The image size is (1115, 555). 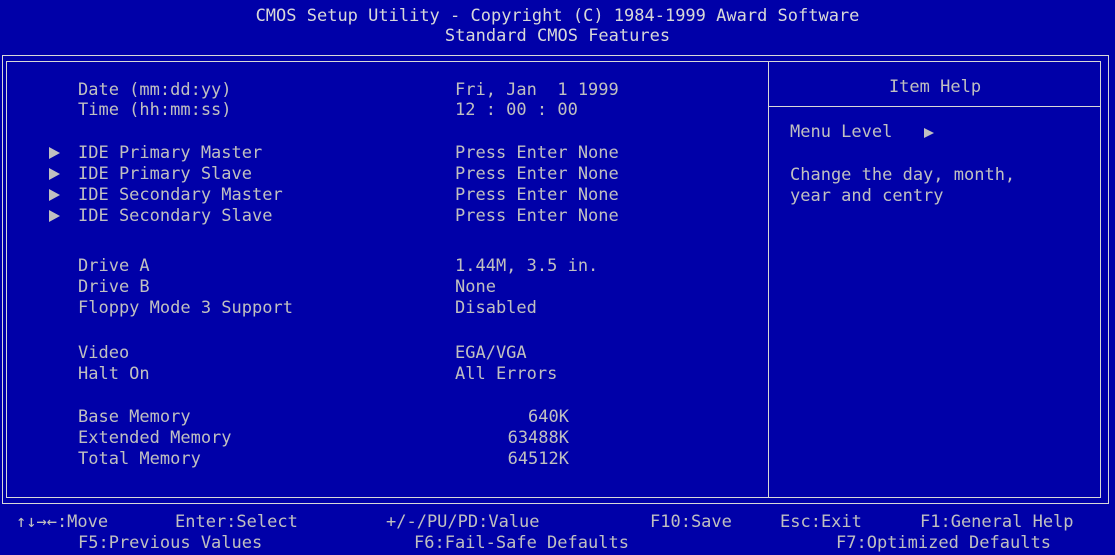 I want to click on ide-secondary-slave-value: Press Enter None, so click(x=537, y=216).